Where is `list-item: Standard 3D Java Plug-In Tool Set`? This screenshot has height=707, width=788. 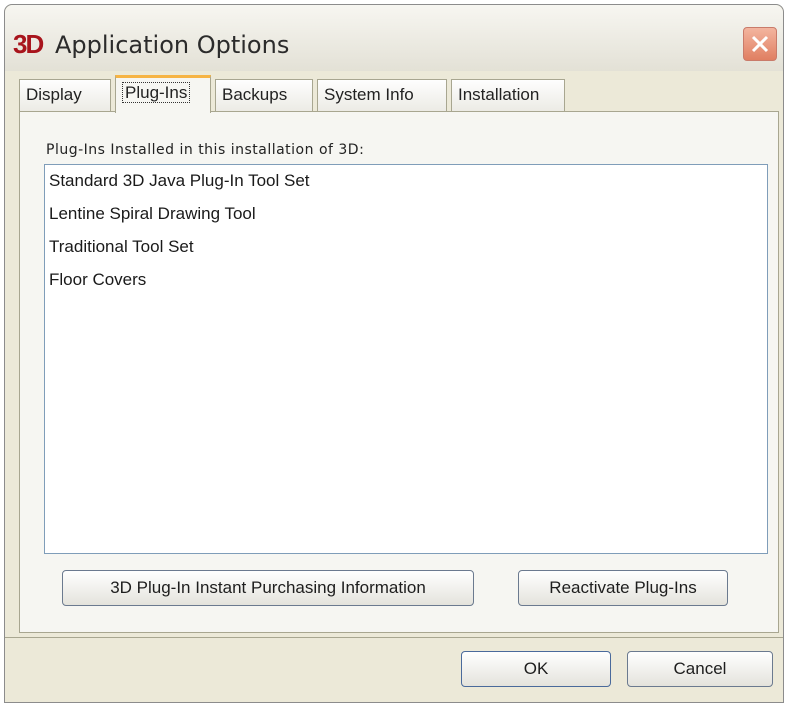
list-item: Standard 3D Java Plug-In Tool Set is located at coordinates (179, 181).